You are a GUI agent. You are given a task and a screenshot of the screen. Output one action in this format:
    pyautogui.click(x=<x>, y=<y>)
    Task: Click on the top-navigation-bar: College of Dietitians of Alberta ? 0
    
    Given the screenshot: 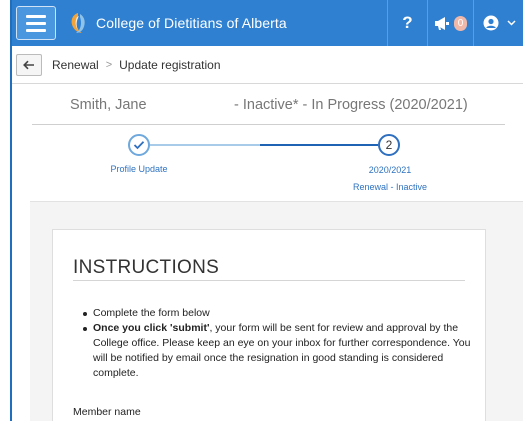 What is the action you would take?
    pyautogui.click(x=267, y=23)
    